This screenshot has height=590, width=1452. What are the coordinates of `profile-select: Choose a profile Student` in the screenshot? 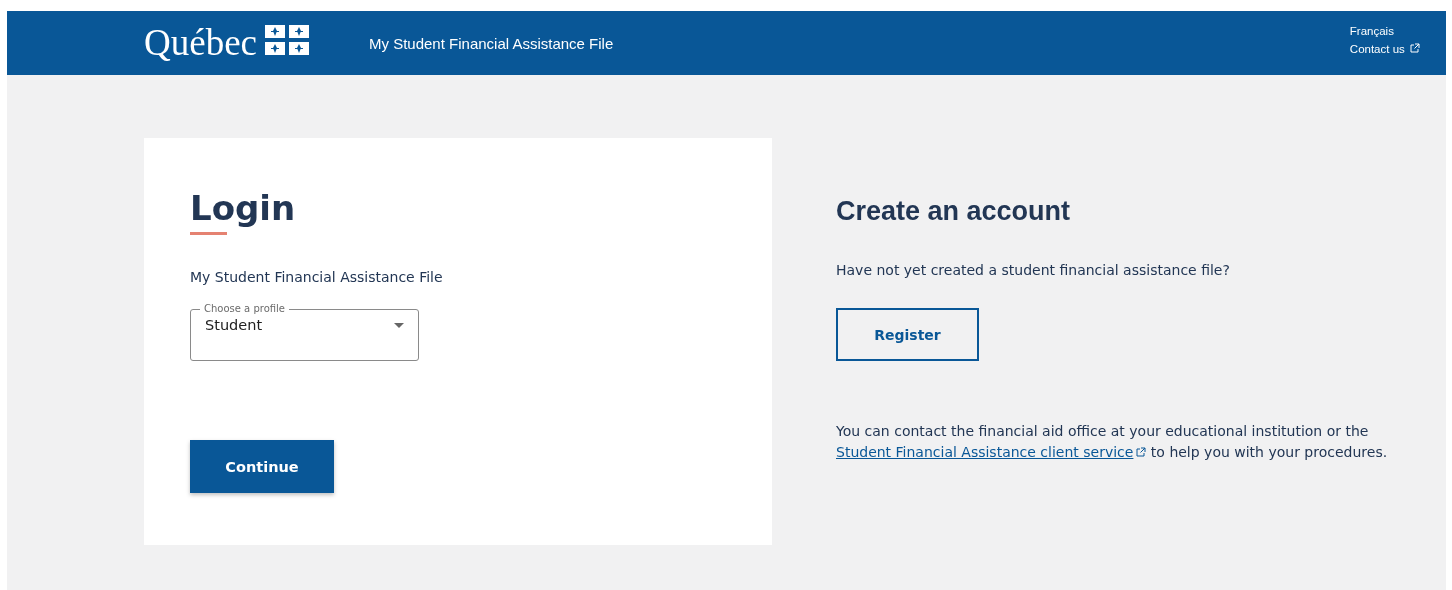 It's located at (304, 332).